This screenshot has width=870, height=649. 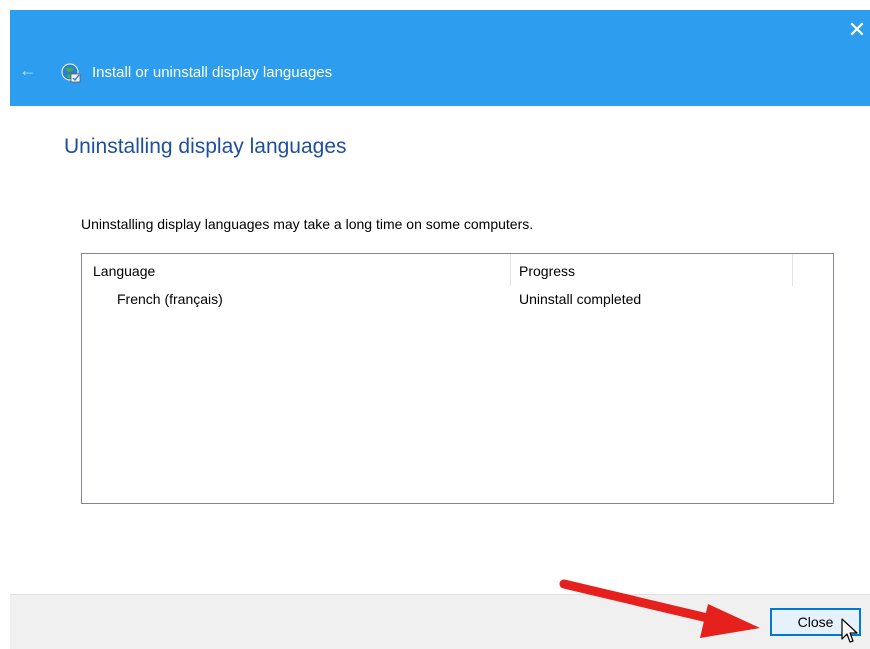 What do you see at coordinates (124, 271) in the screenshot?
I see `column-header-language: Language` at bounding box center [124, 271].